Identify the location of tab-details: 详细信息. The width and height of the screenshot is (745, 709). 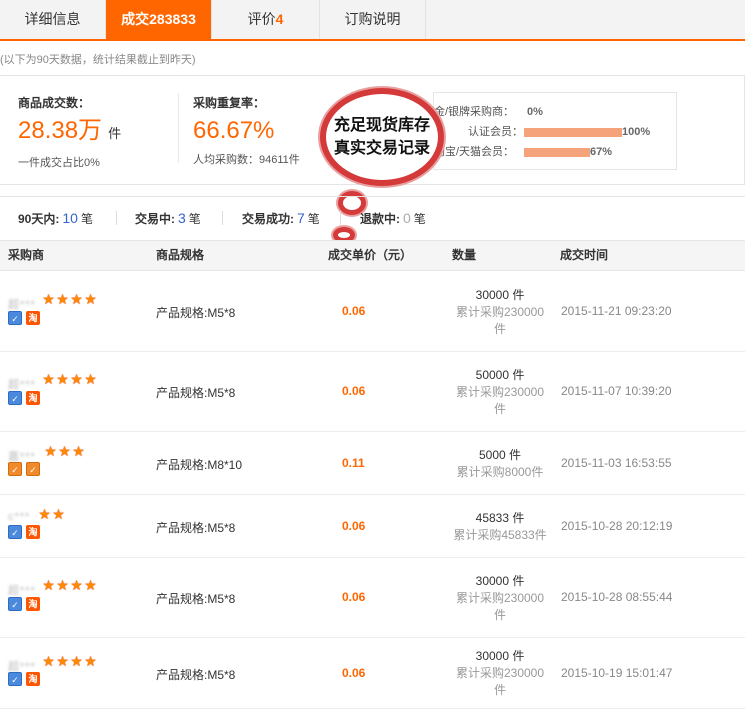
(53, 19).